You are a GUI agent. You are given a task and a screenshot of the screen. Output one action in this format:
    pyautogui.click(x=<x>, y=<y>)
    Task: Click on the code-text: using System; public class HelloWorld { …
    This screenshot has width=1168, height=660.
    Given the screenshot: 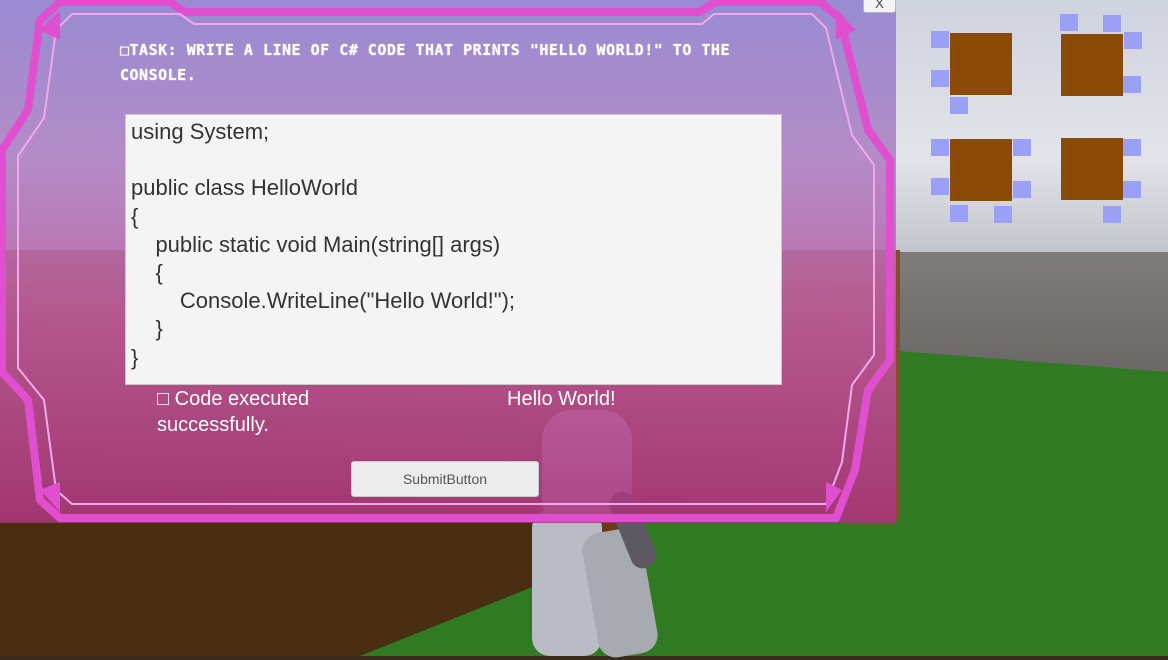 What is the action you would take?
    pyautogui.click(x=323, y=245)
    